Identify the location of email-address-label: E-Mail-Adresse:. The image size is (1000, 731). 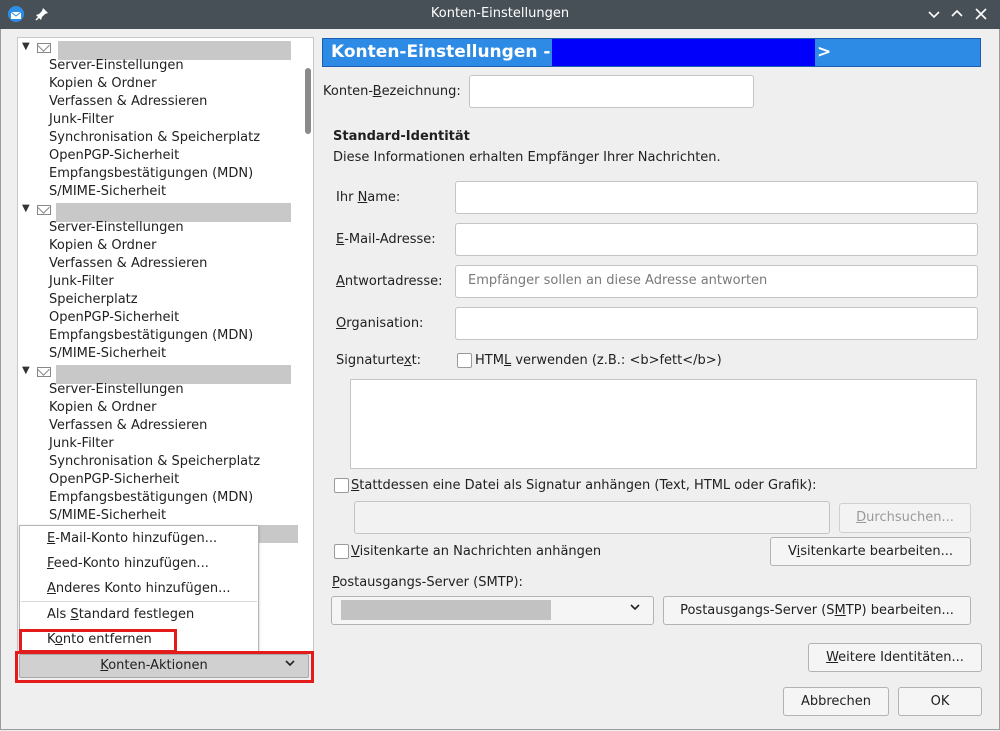
(386, 239).